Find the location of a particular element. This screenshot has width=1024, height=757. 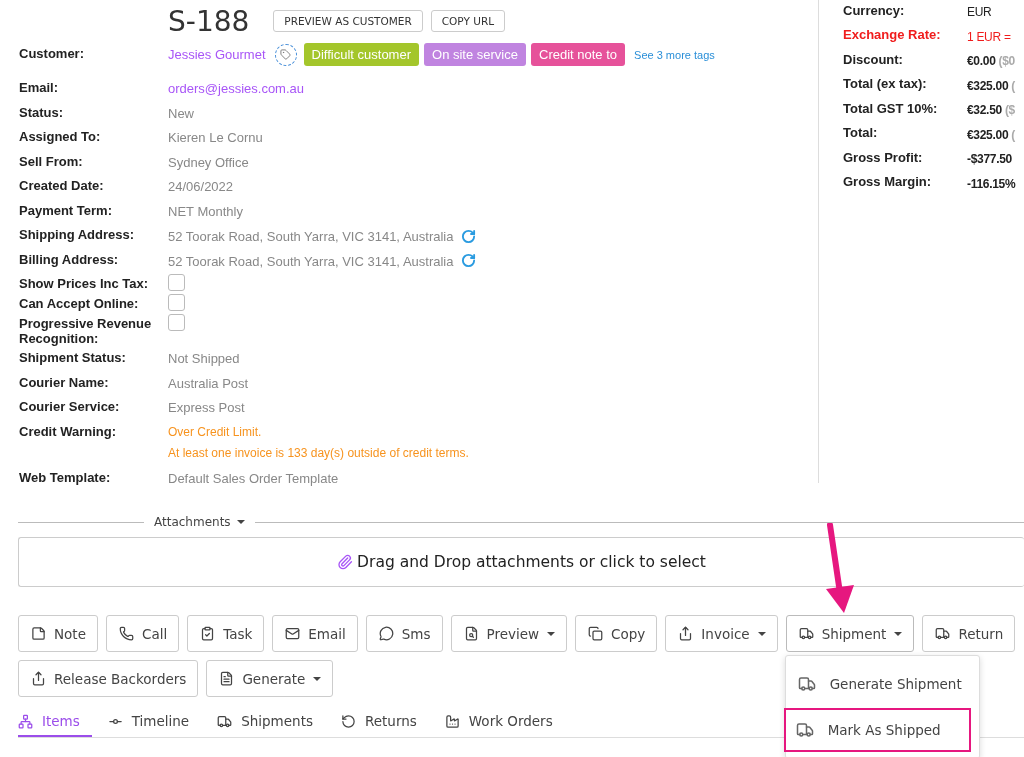

field-label: Assigned To: is located at coordinates (60, 136).